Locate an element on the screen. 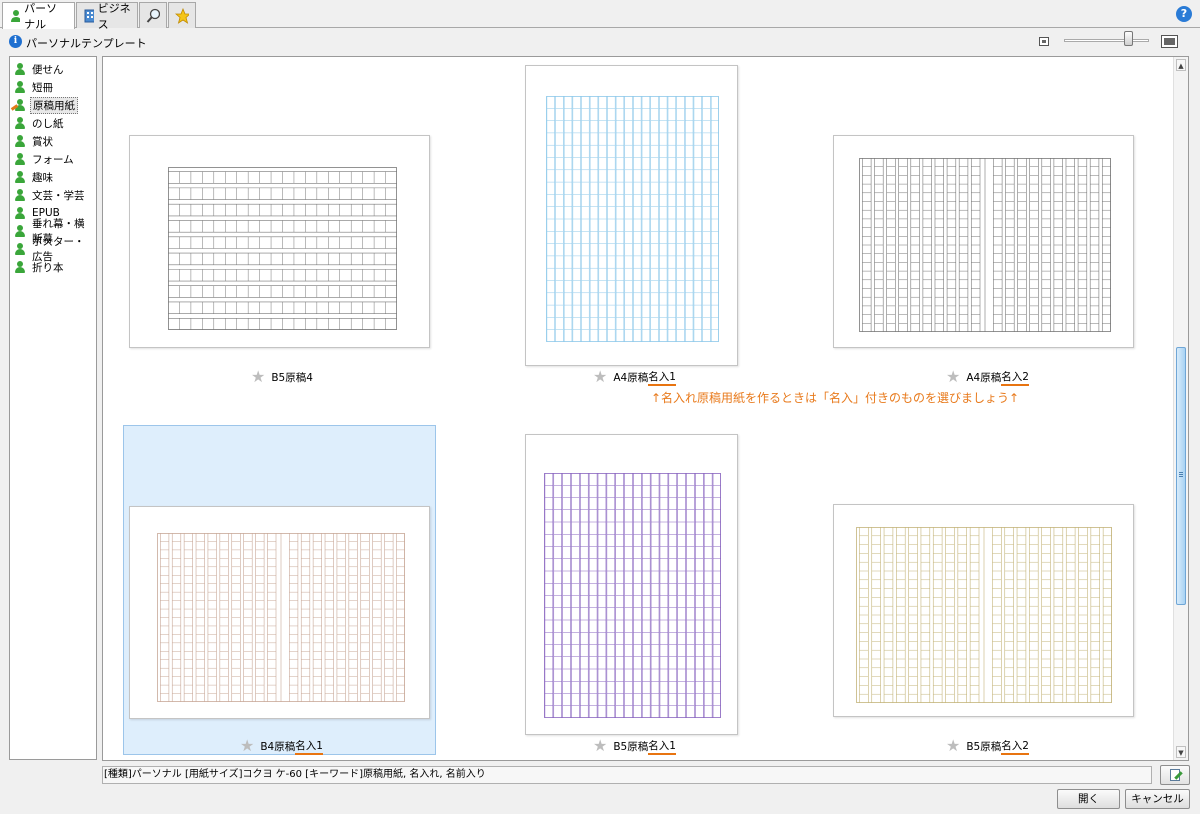 The height and width of the screenshot is (814, 1200). cancel-button: キャンセル is located at coordinates (1157, 799).